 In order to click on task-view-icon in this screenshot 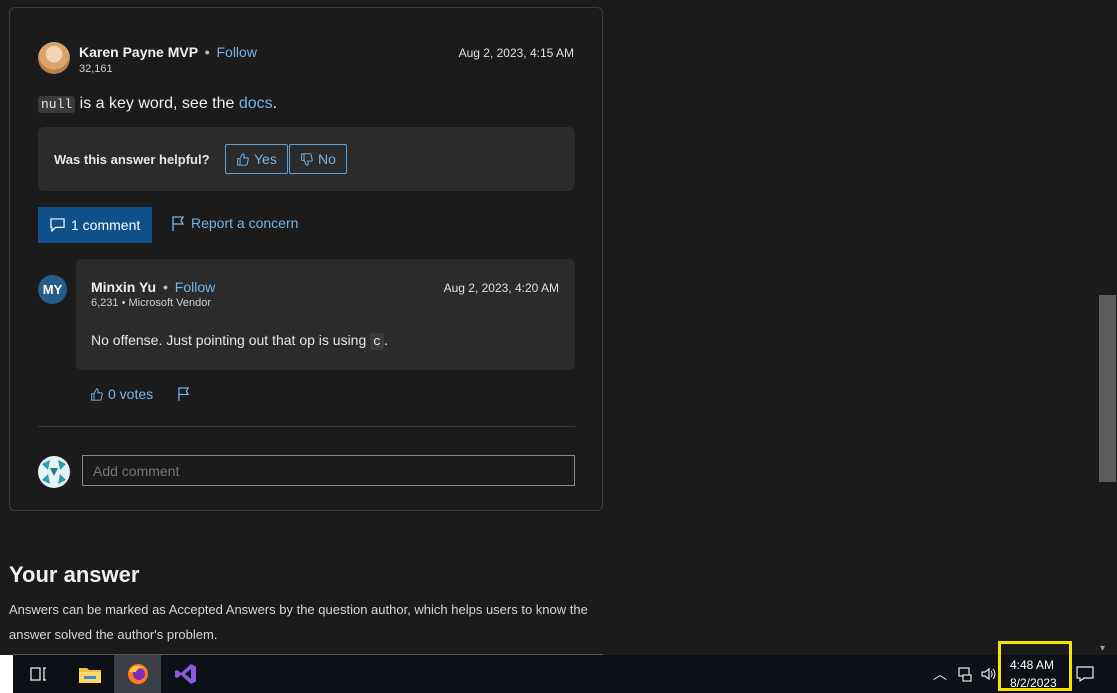, I will do `click(38, 674)`.